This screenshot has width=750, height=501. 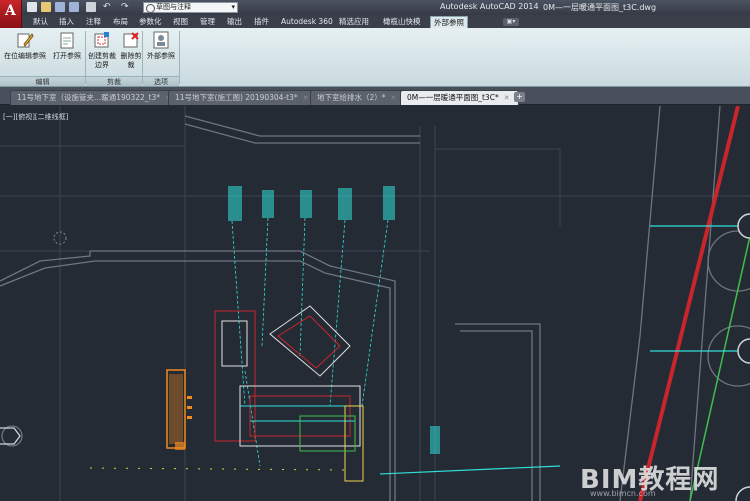 I want to click on document-tab-active: 0M—一层暖通平面图_t3C* ✕, so click(x=459, y=97).